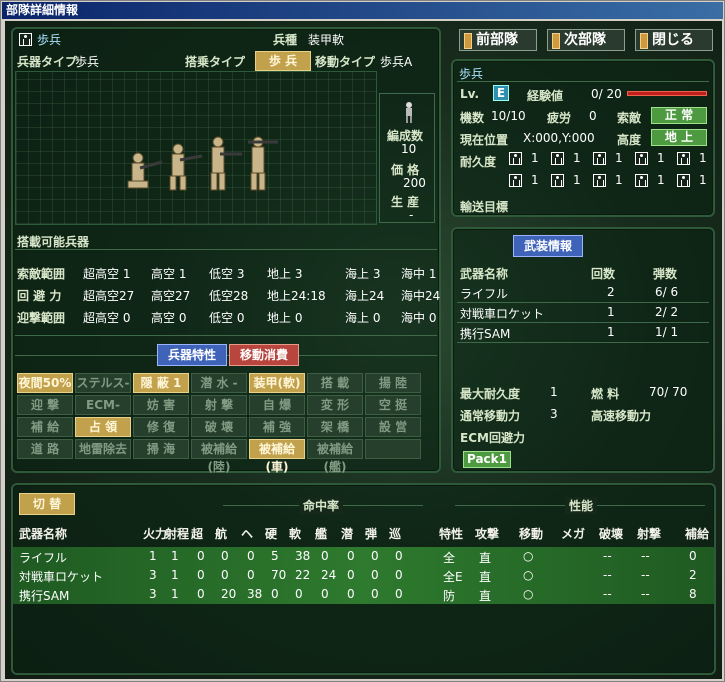  I want to click on infantry-icon, so click(25, 39).